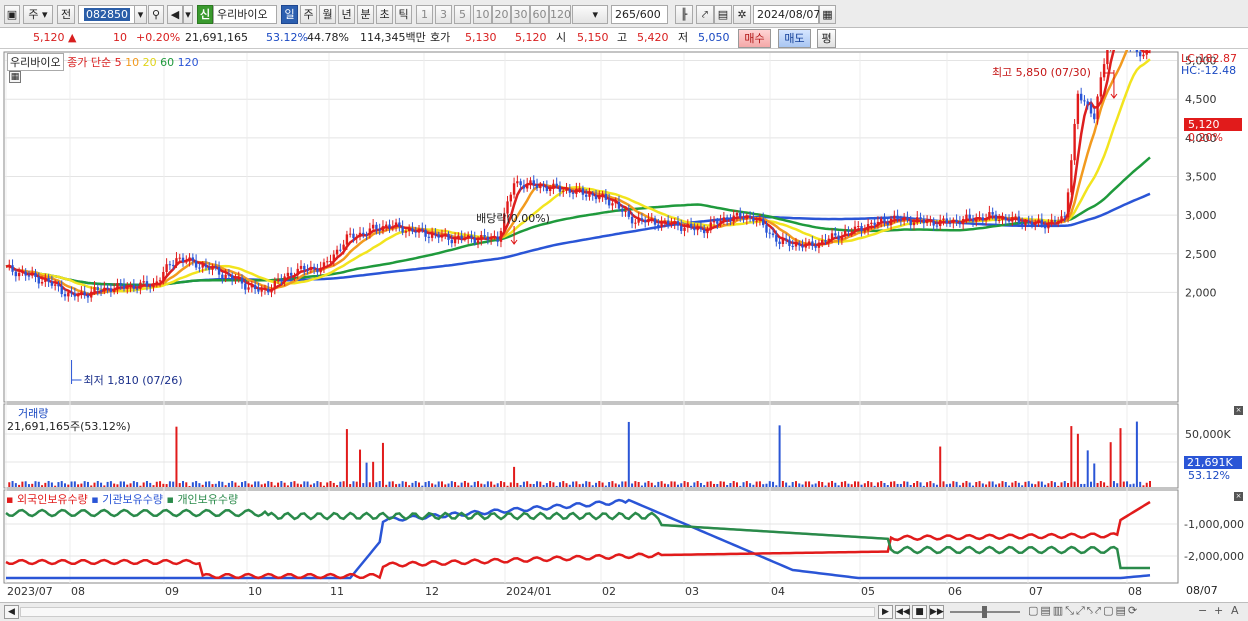 This screenshot has height=621, width=1248. I want to click on period-tab-minute: 분, so click(365, 14).